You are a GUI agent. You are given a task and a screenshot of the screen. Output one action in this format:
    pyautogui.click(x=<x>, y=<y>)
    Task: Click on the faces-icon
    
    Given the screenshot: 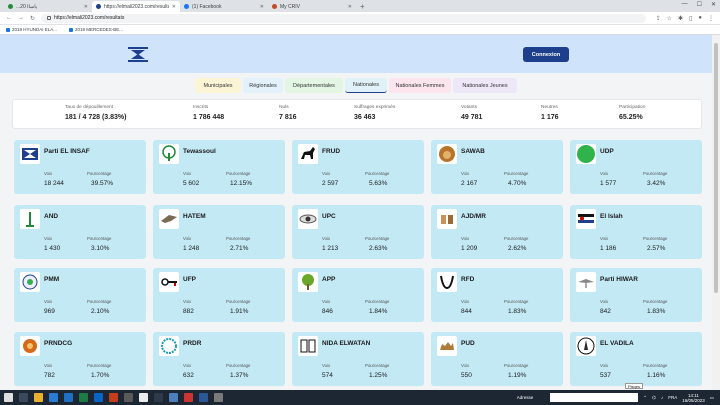 What is the action you would take?
    pyautogui.click(x=308, y=346)
    